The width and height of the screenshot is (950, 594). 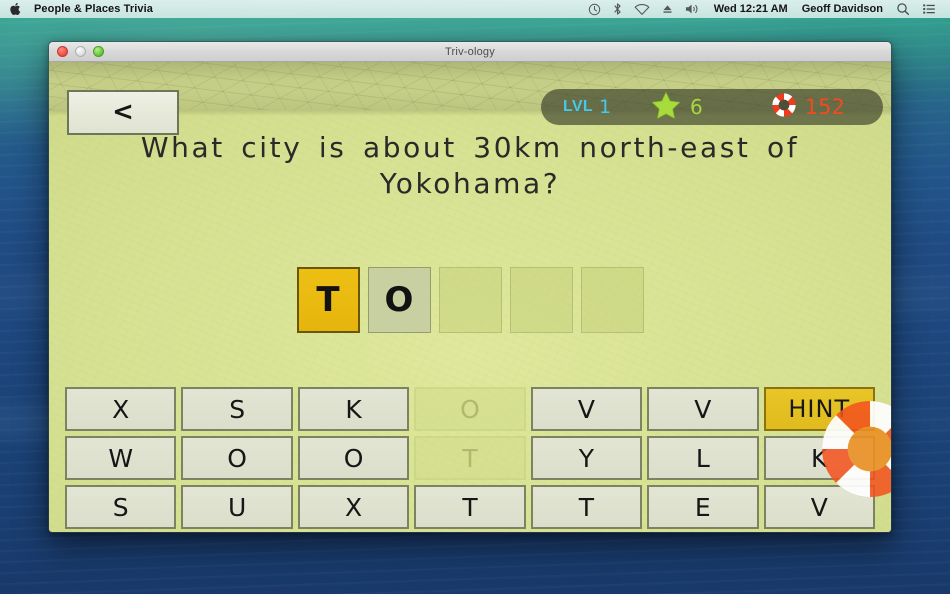 What do you see at coordinates (693, 9) in the screenshot?
I see `volume-icon` at bounding box center [693, 9].